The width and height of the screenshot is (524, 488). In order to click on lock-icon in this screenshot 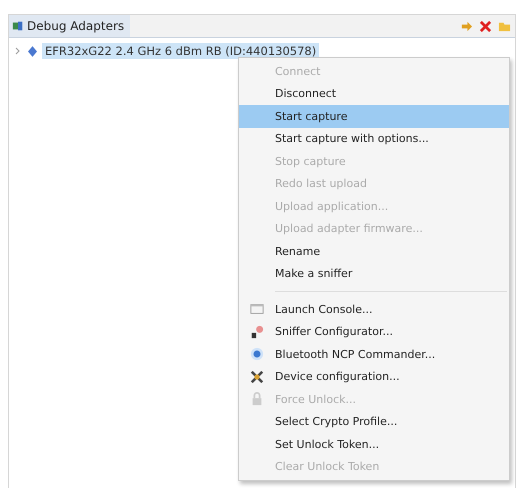, I will do `click(257, 399)`.